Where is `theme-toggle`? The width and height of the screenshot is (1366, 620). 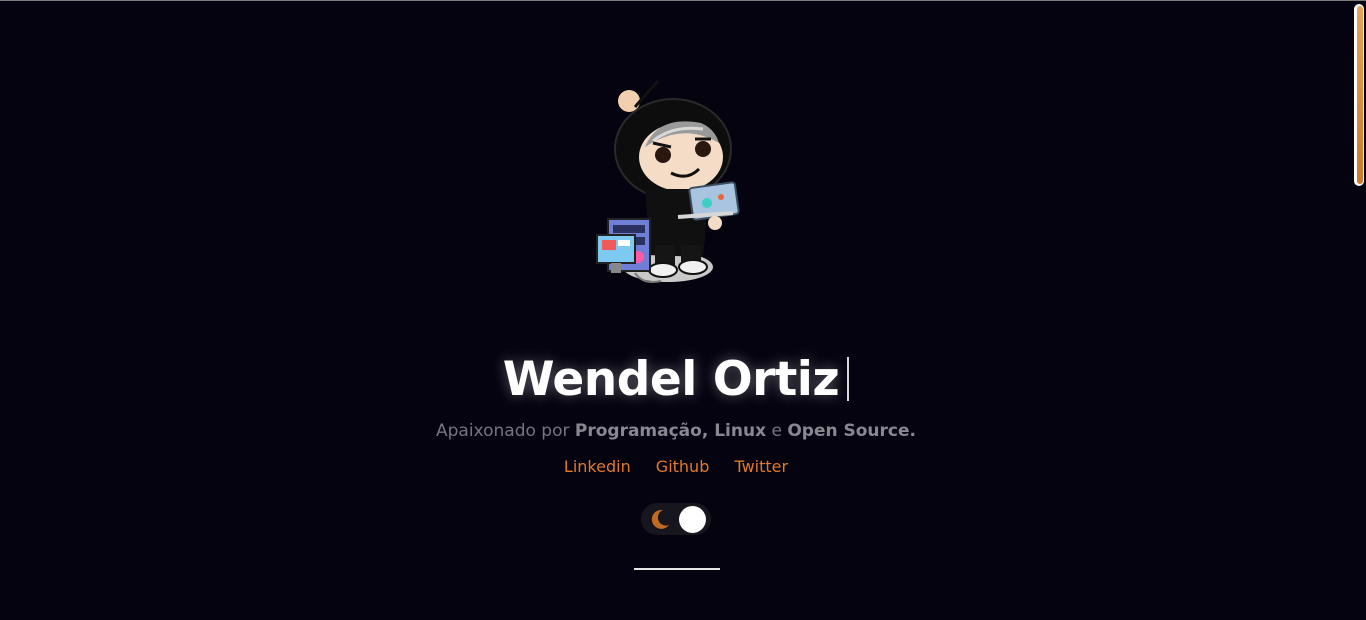
theme-toggle is located at coordinates (676, 519).